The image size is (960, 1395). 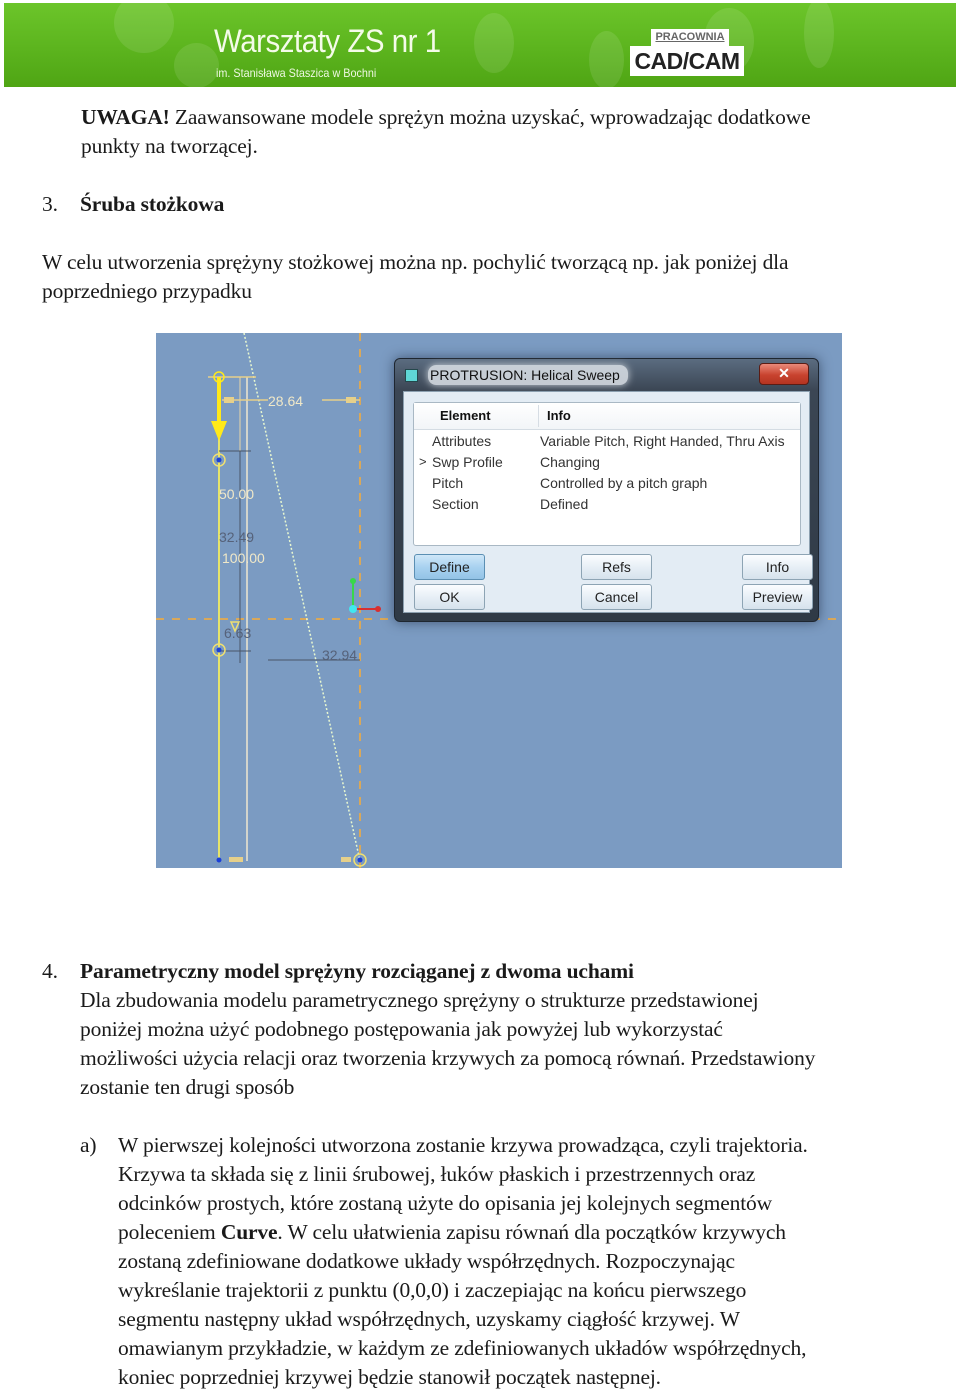 I want to click on row-element: Swp Profile, so click(x=467, y=462).